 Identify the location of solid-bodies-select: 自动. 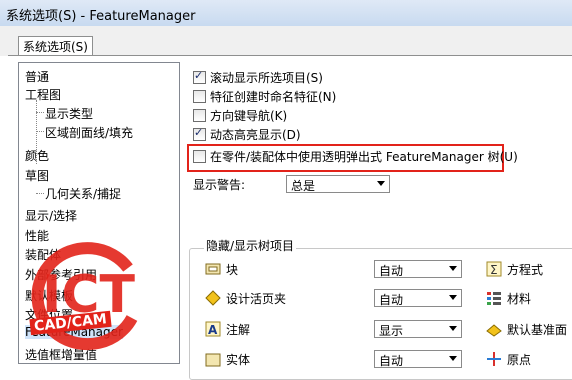
(418, 359).